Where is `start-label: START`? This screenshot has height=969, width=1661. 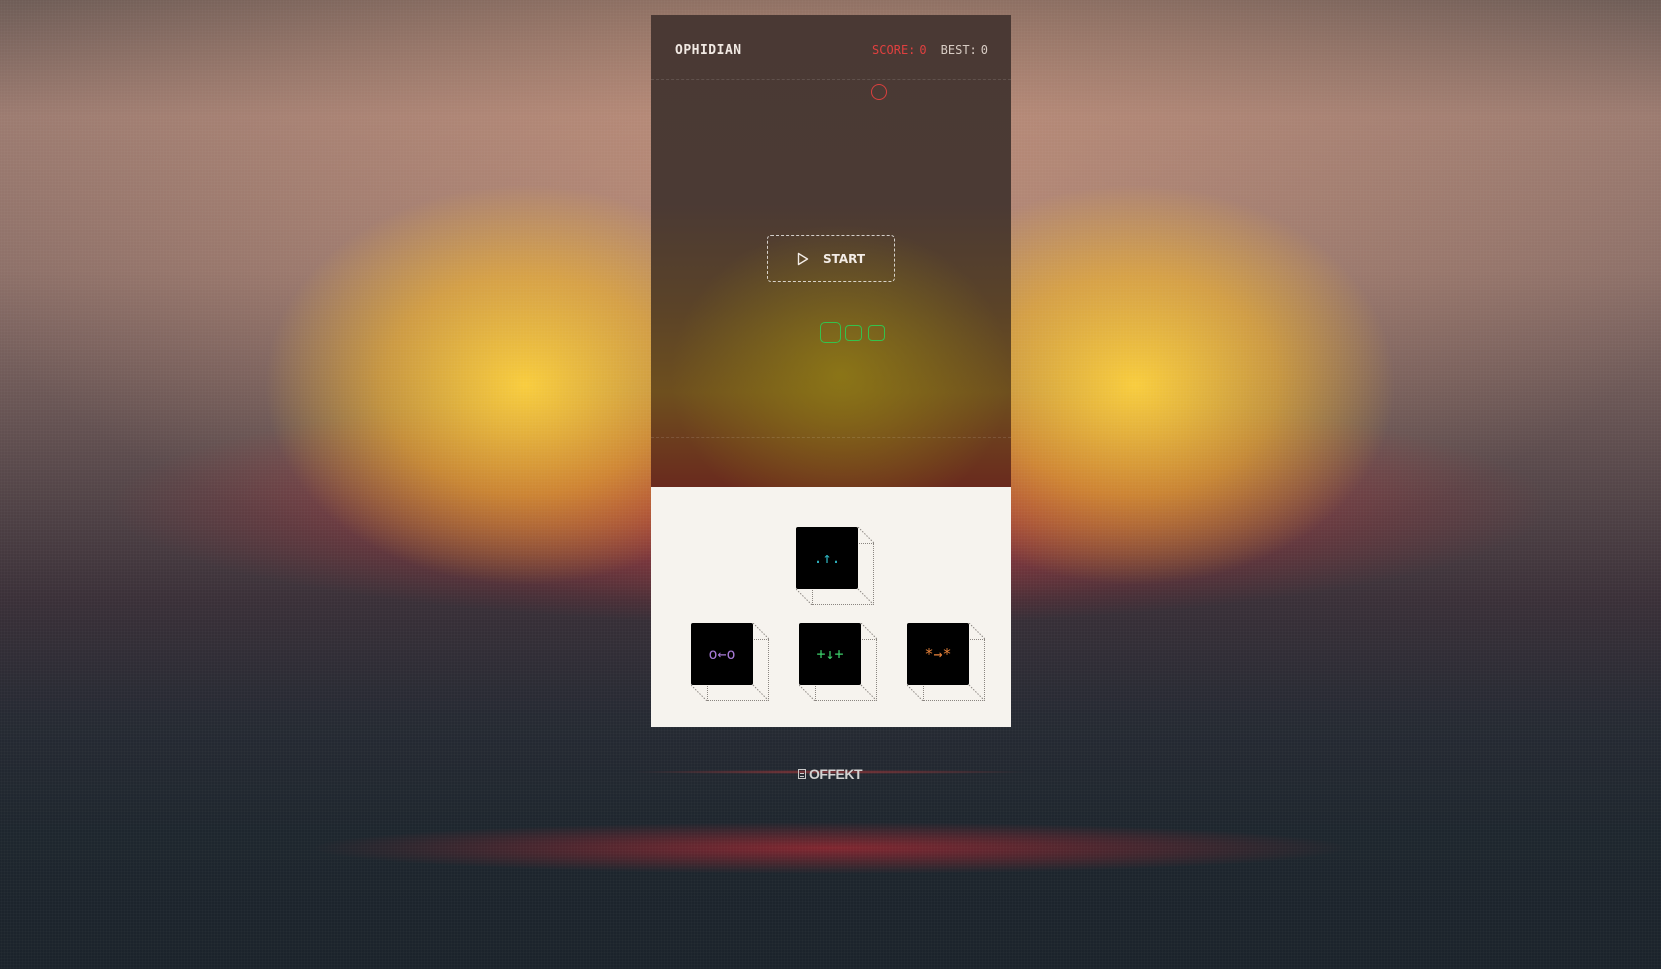
start-label: START is located at coordinates (844, 258).